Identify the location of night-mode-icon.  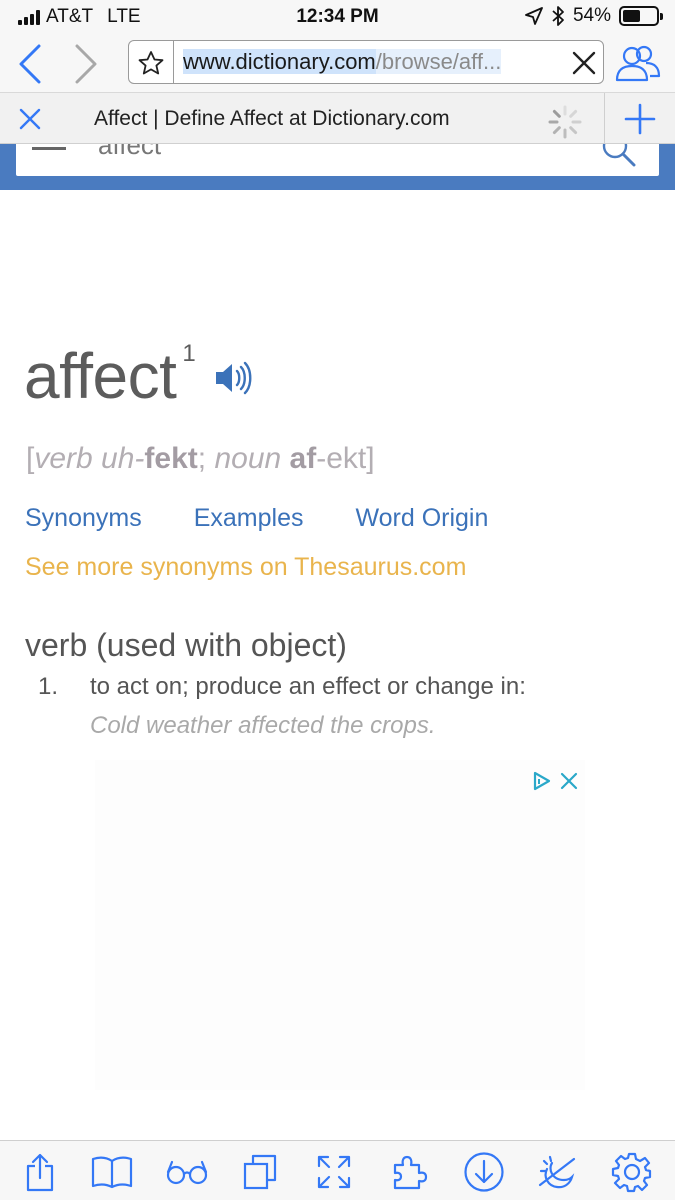
(557, 1172).